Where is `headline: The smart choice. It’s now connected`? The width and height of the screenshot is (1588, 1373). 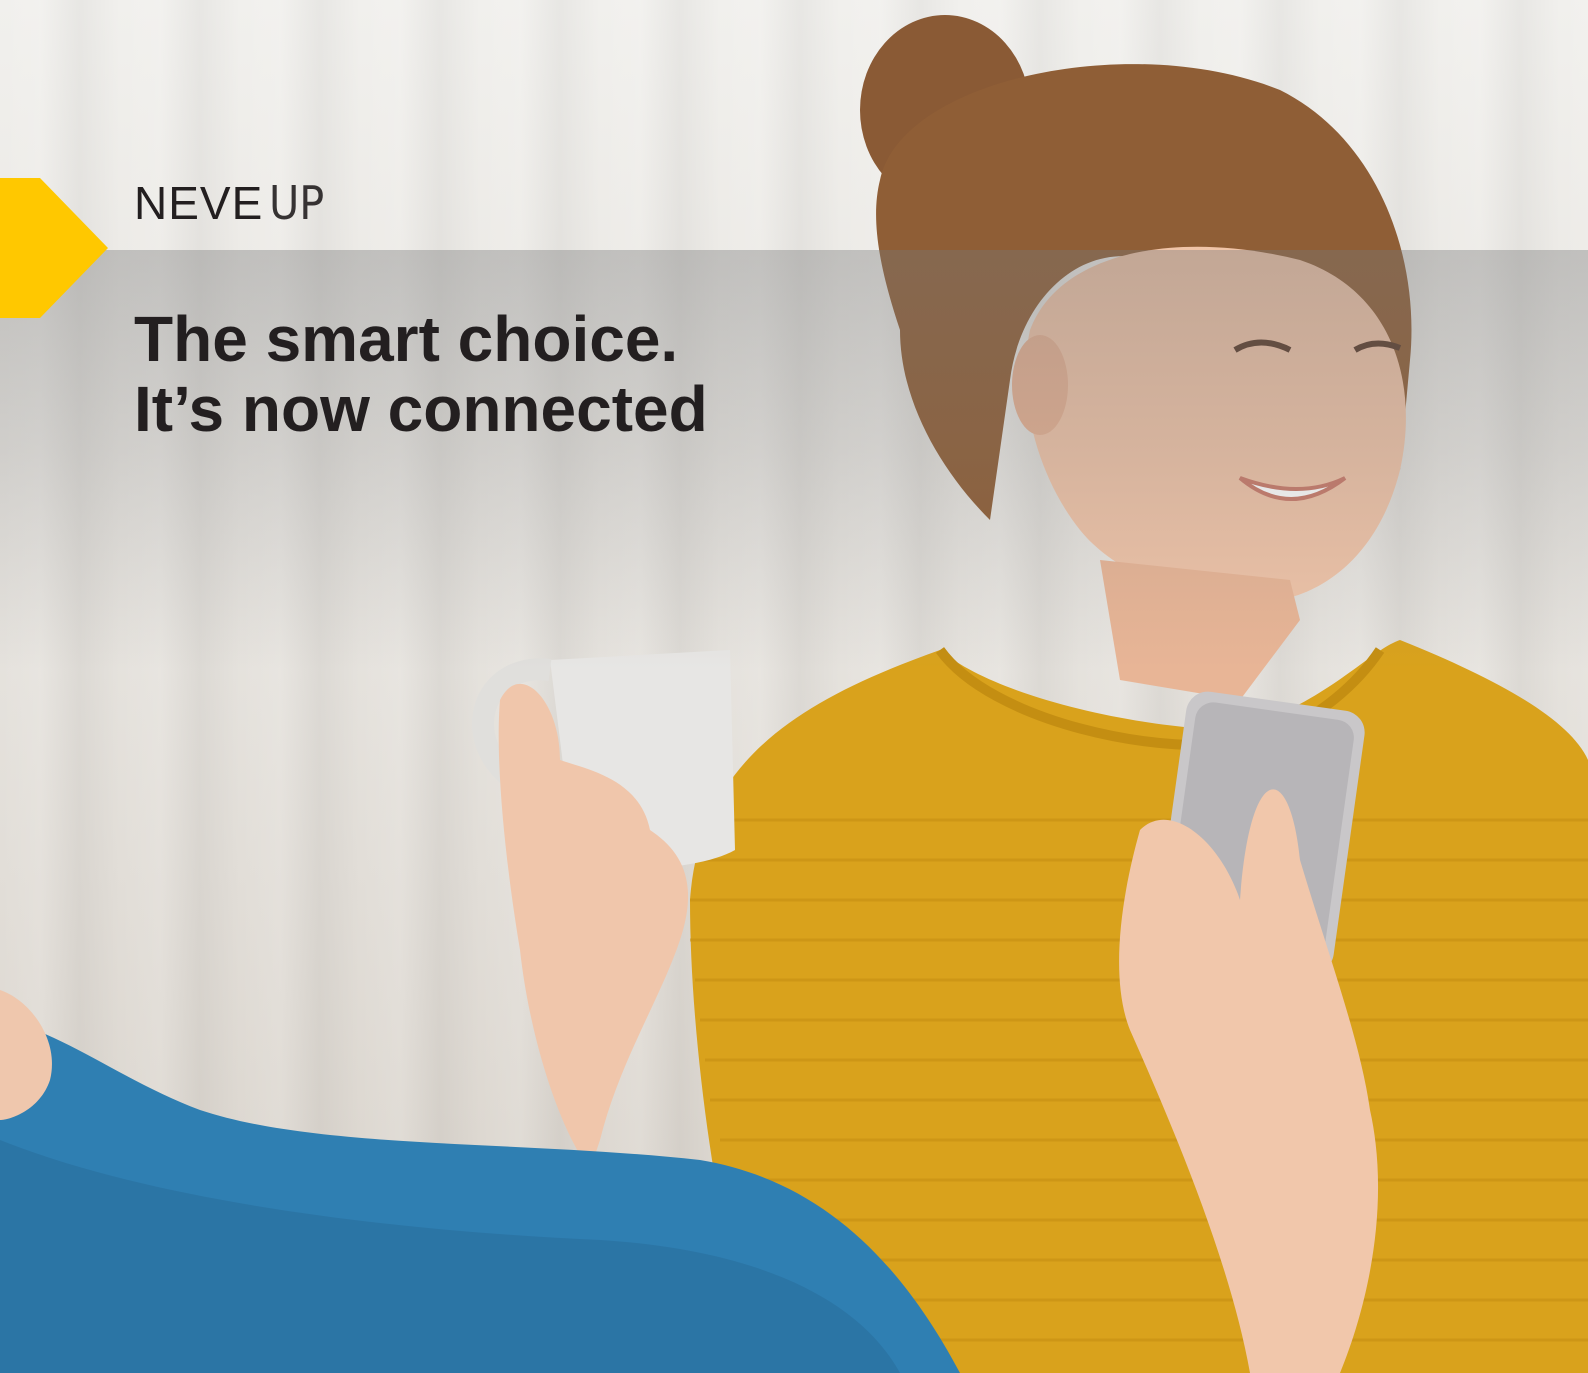
headline: The smart choice. It’s now connected is located at coordinates (494, 374).